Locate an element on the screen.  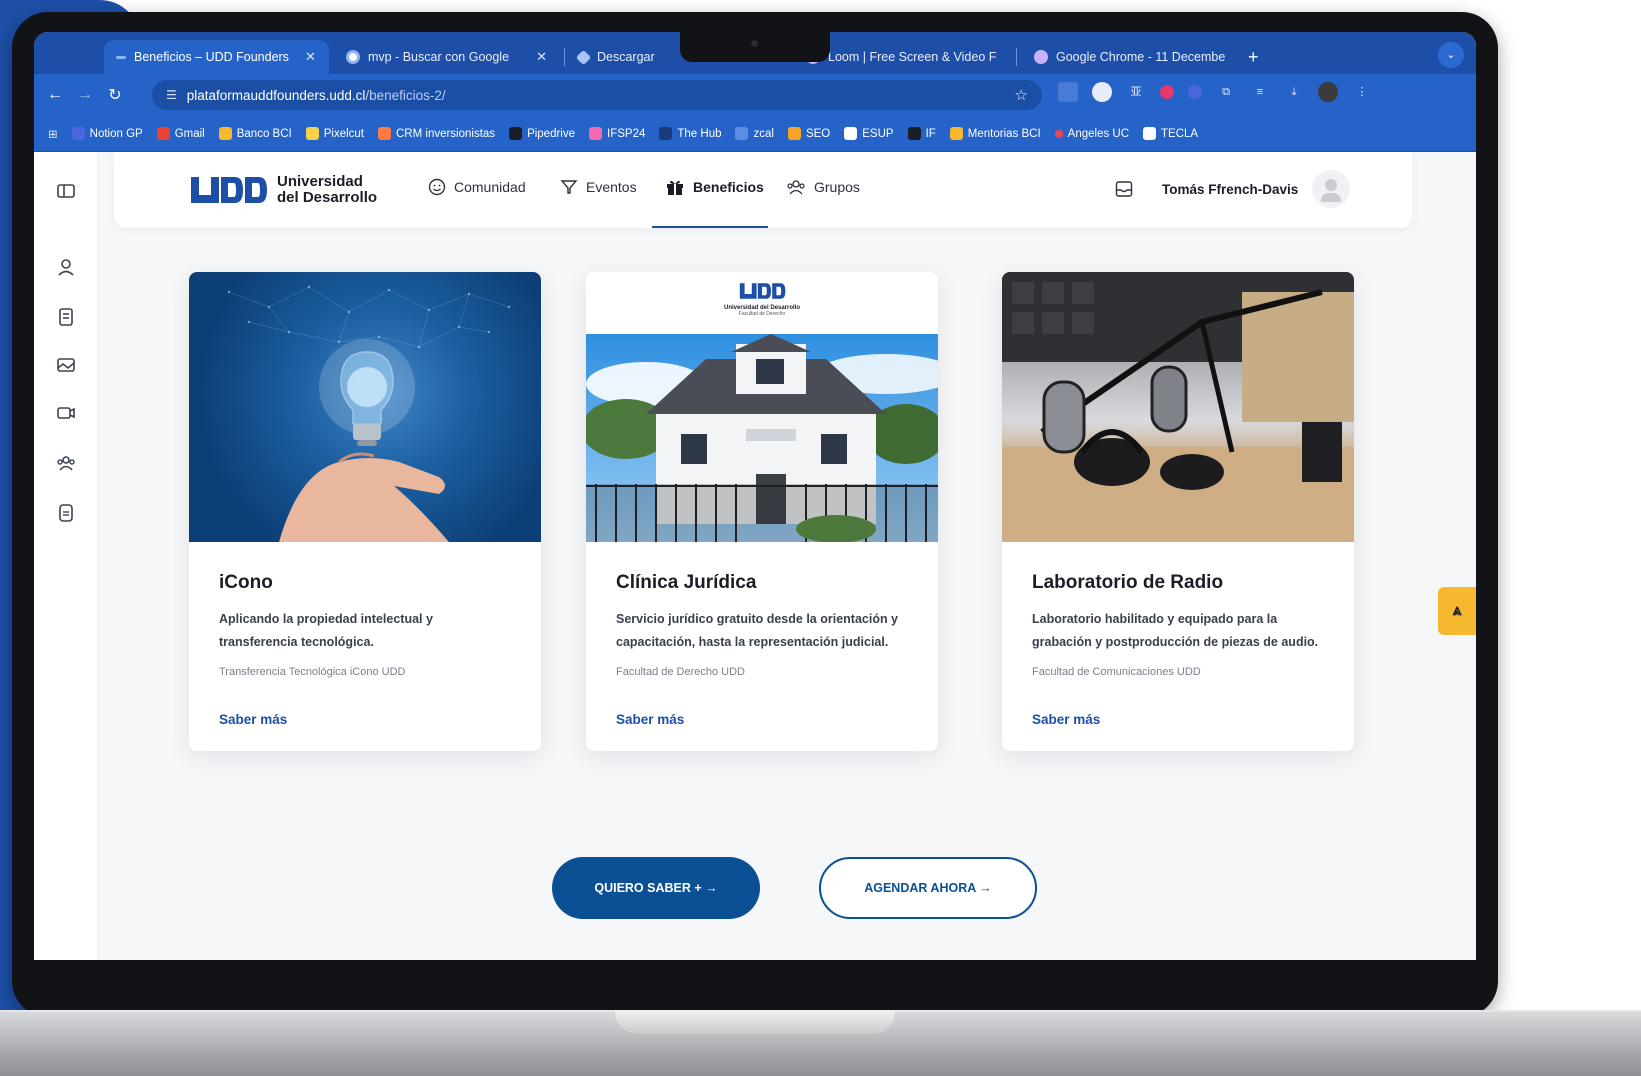
translate-extension-icon is located at coordinates (1068, 92).